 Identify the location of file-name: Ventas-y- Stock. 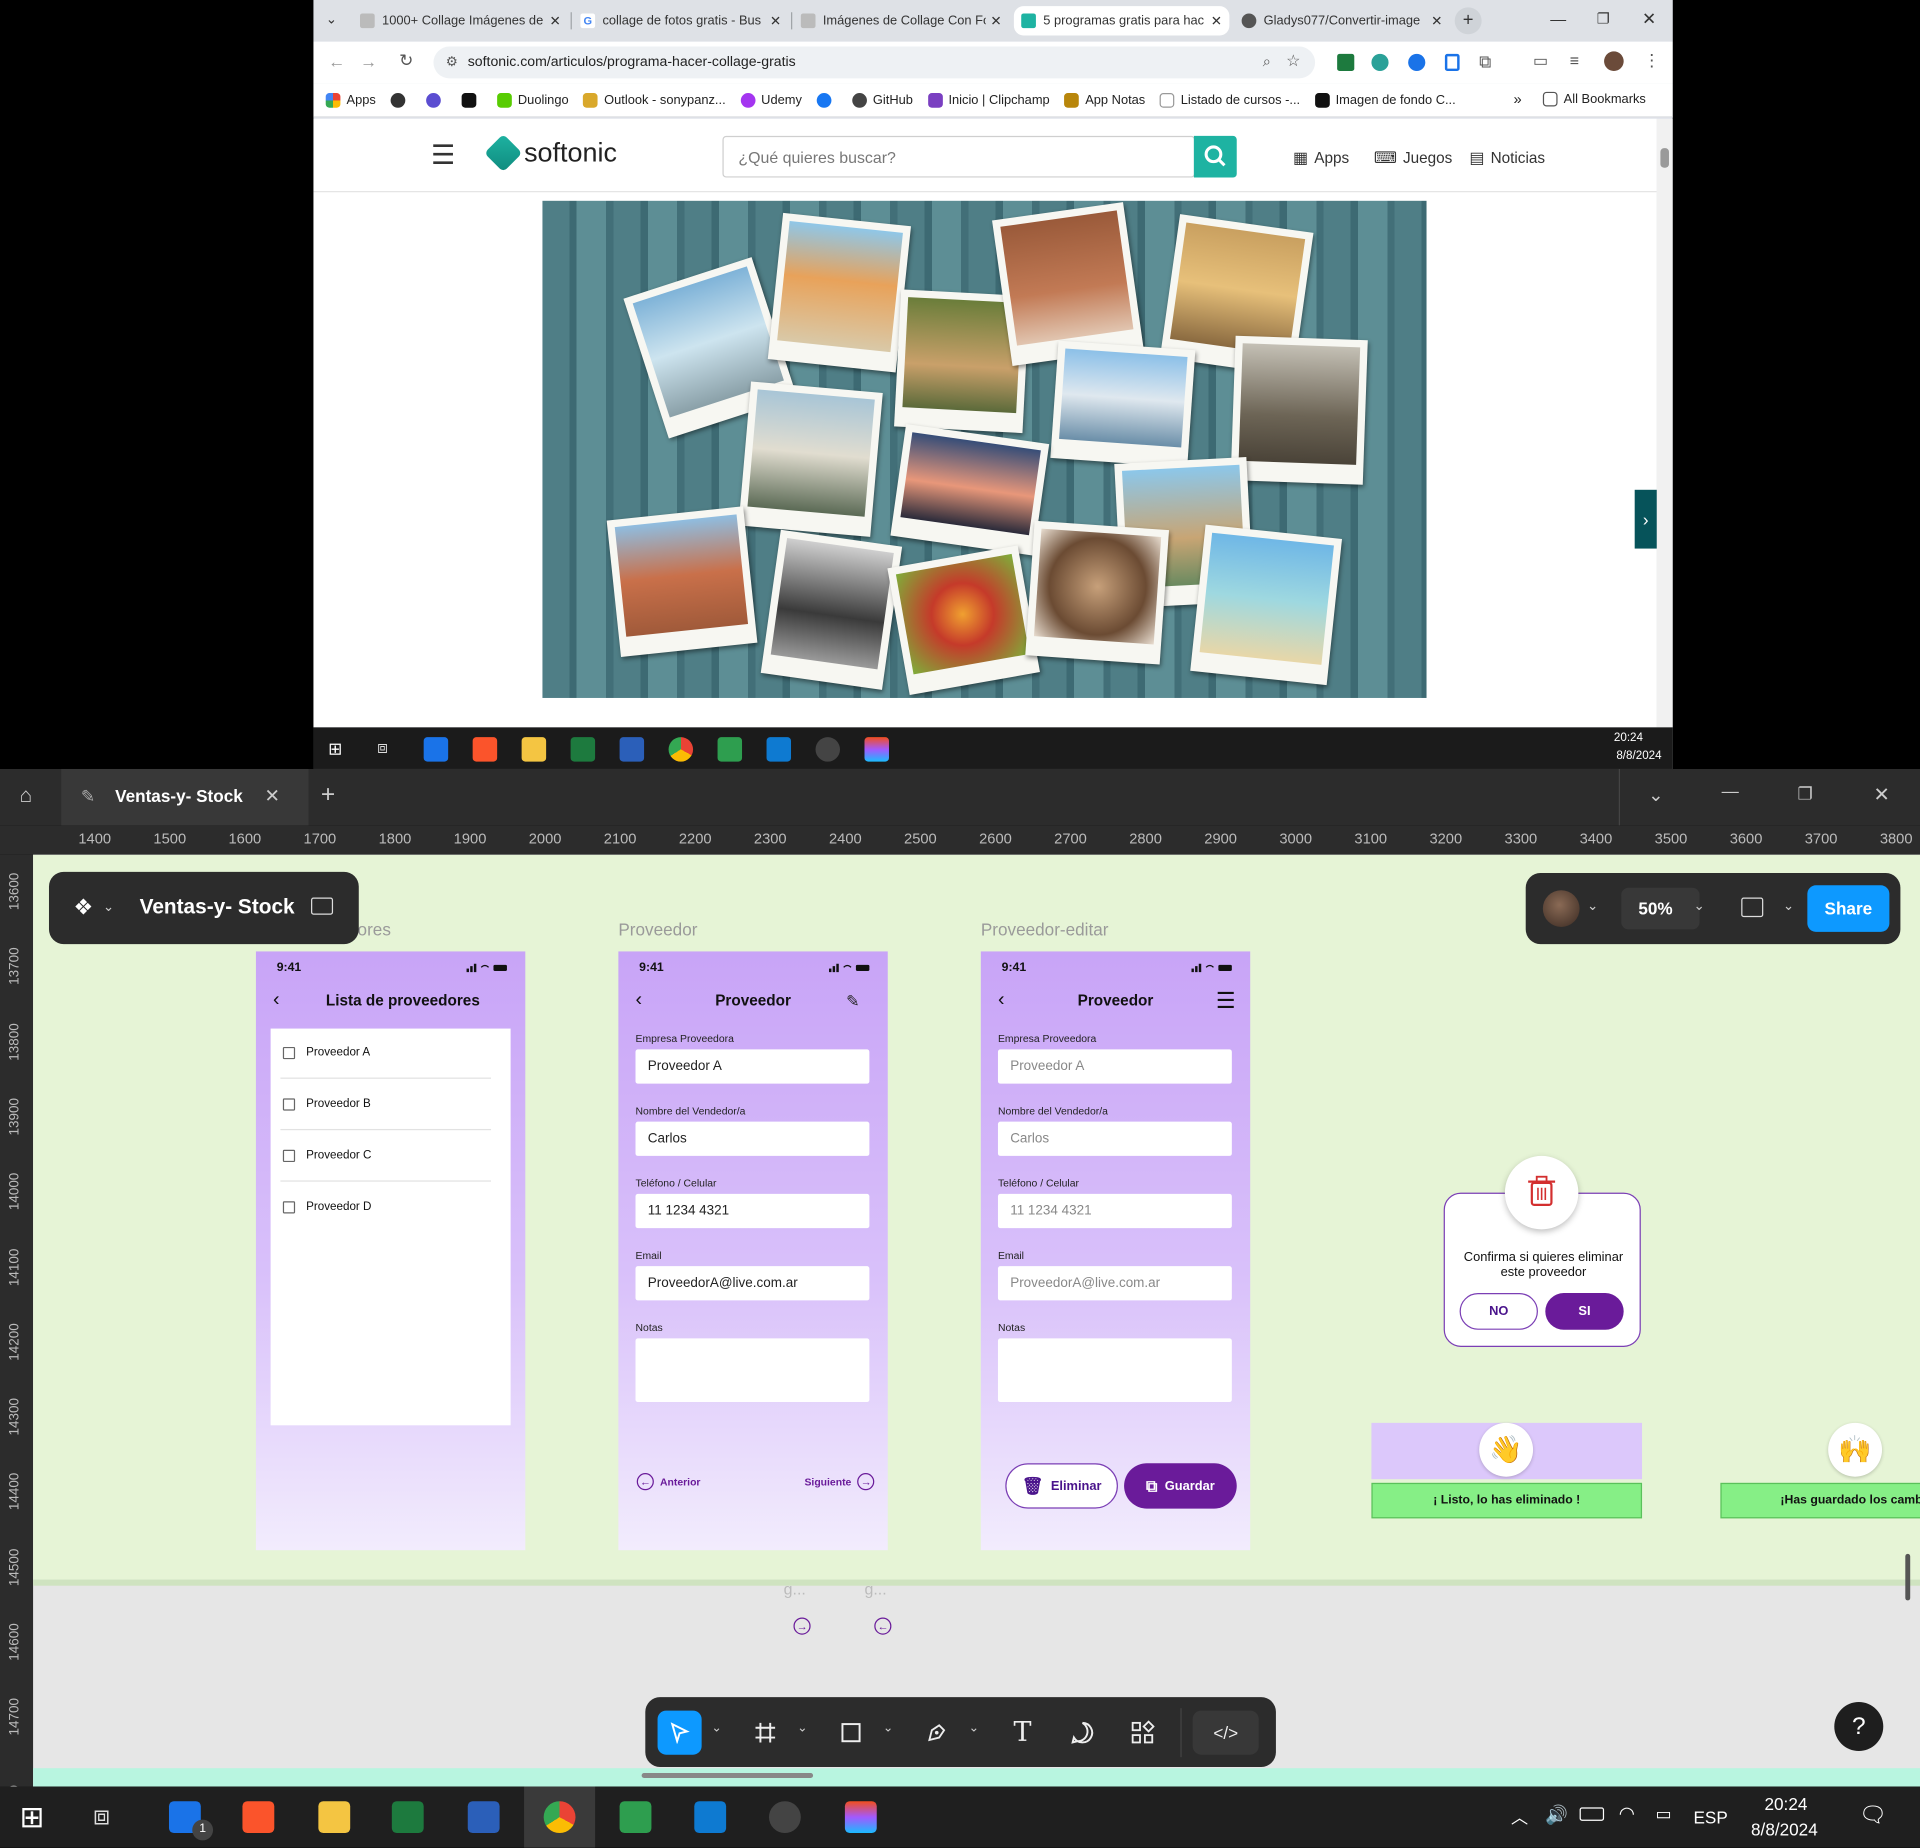
(217, 907).